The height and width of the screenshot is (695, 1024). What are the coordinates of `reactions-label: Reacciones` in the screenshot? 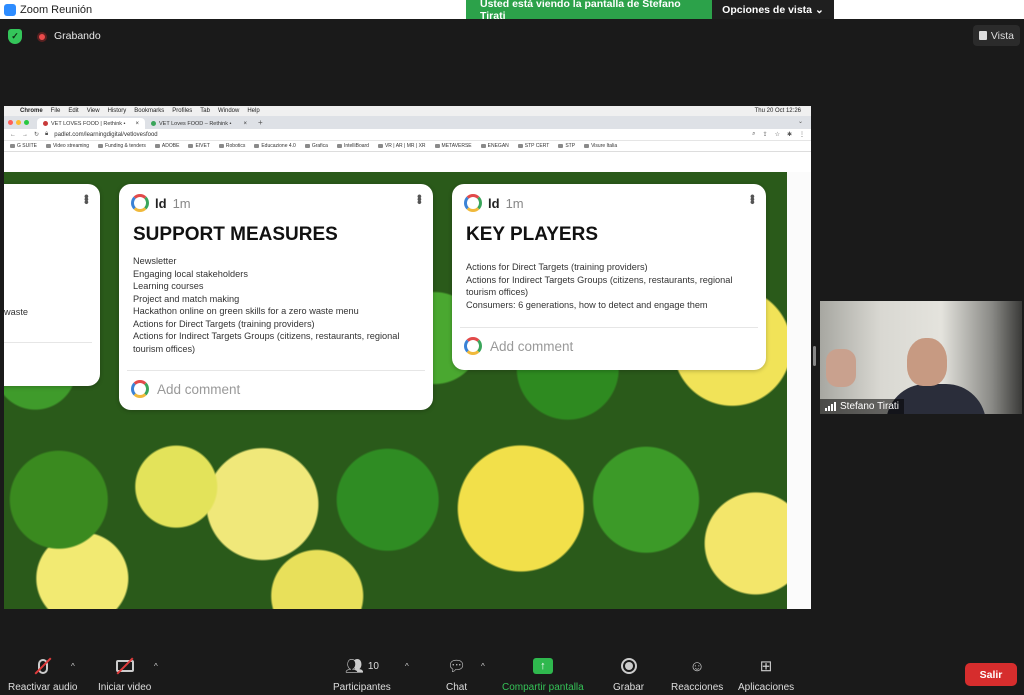 It's located at (697, 687).